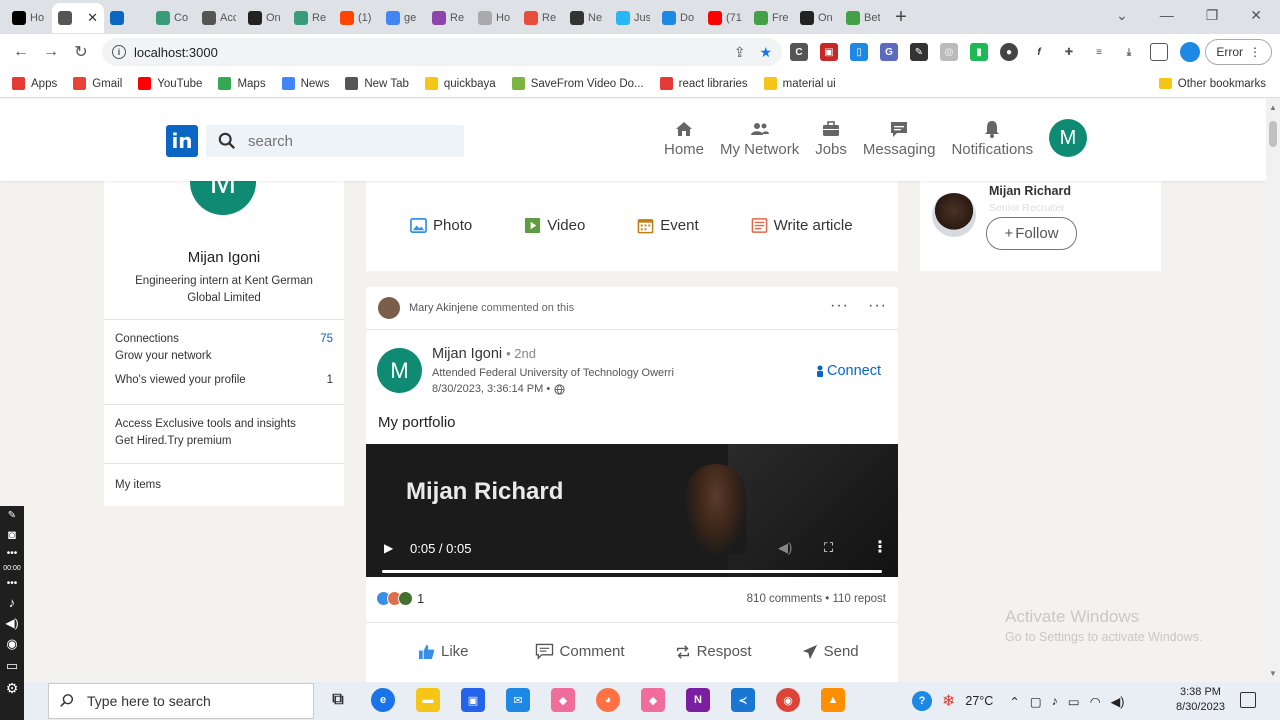  What do you see at coordinates (1248, 700) in the screenshot?
I see `notification-icon` at bounding box center [1248, 700].